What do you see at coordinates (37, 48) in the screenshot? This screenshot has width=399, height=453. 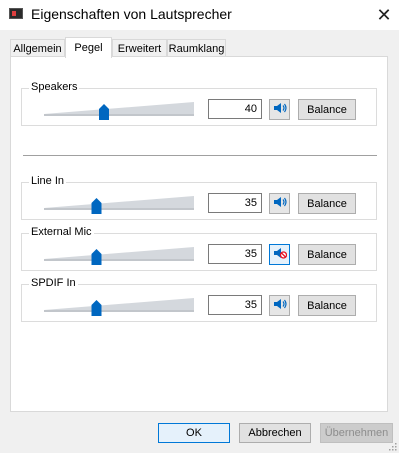 I see `tab-allgemein: Allgemein` at bounding box center [37, 48].